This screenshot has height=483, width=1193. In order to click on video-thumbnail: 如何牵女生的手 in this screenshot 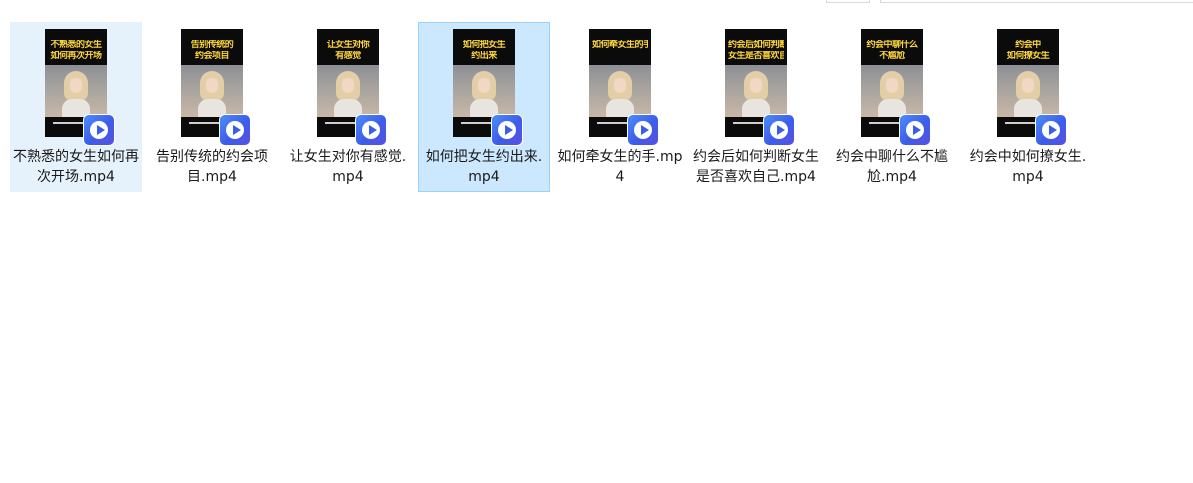, I will do `click(623, 87)`.